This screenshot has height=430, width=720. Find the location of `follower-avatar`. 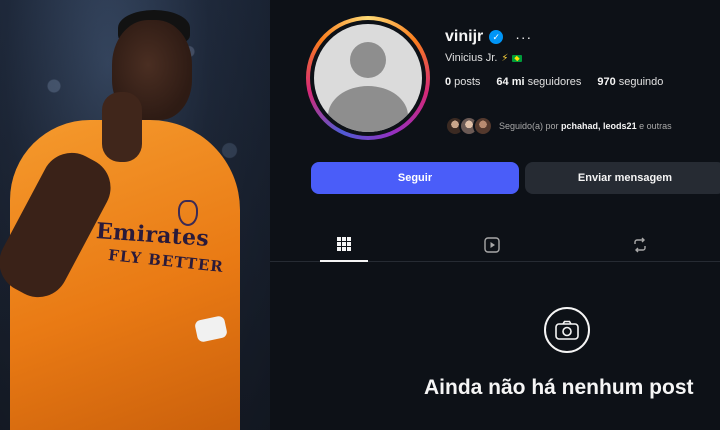

follower-avatar is located at coordinates (483, 126).